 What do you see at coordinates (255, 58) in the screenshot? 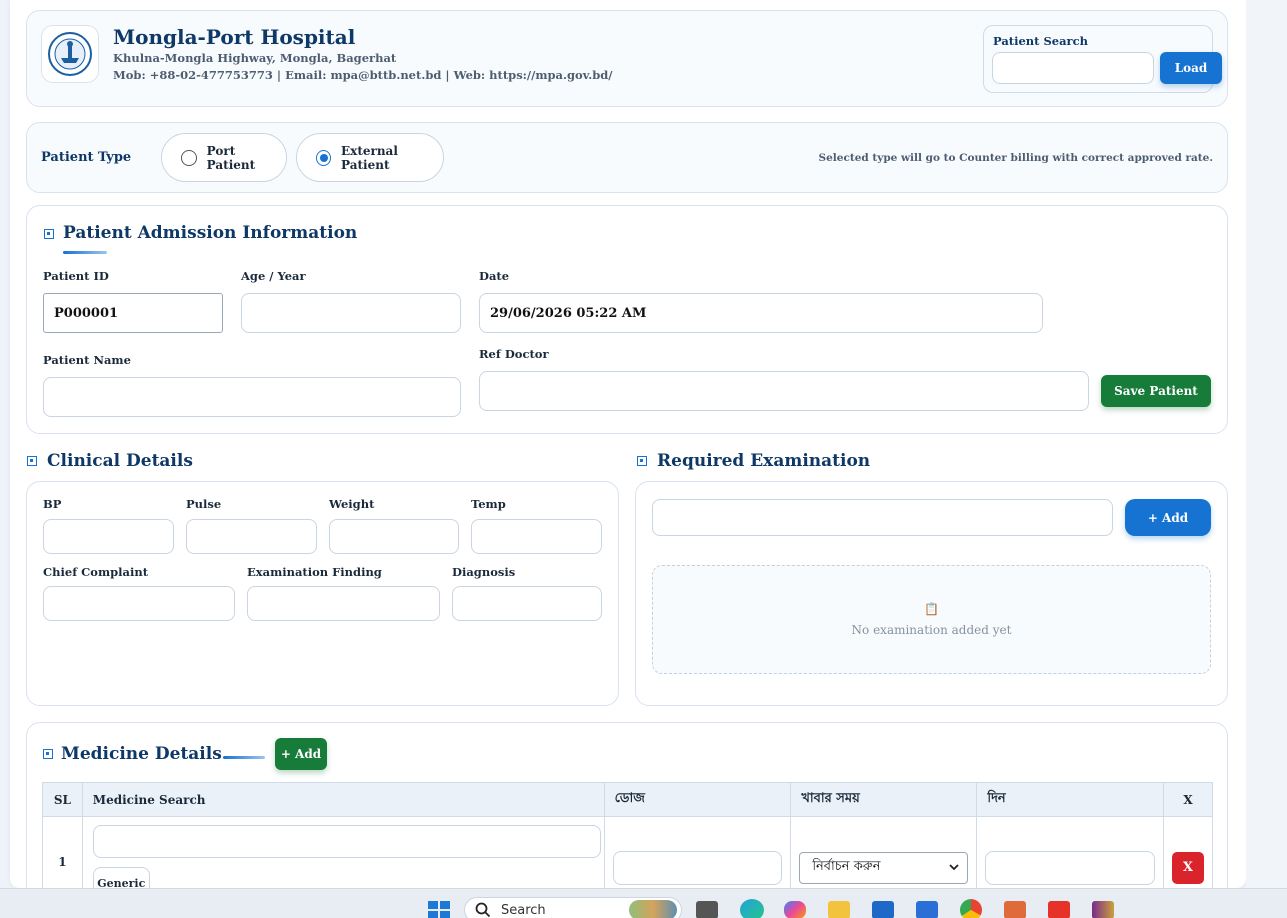
I see `hospital-address: Khulna-Mongla Highway, Mongla, Bagerhat` at bounding box center [255, 58].